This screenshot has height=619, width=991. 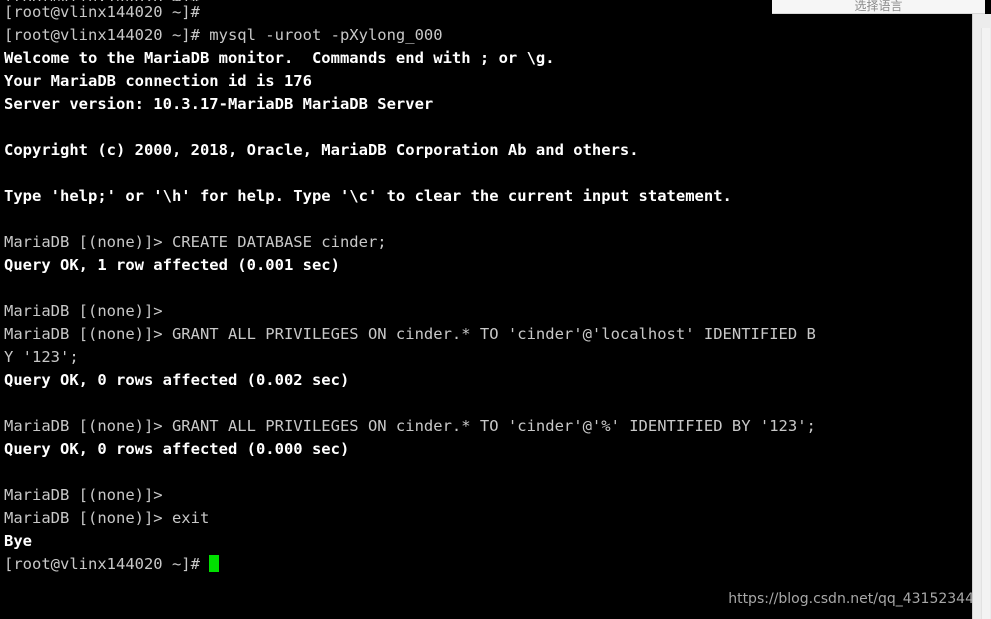 What do you see at coordinates (172, 265) in the screenshot?
I see `terminal-line: Query OK, 1 row affected (0.001 sec)` at bounding box center [172, 265].